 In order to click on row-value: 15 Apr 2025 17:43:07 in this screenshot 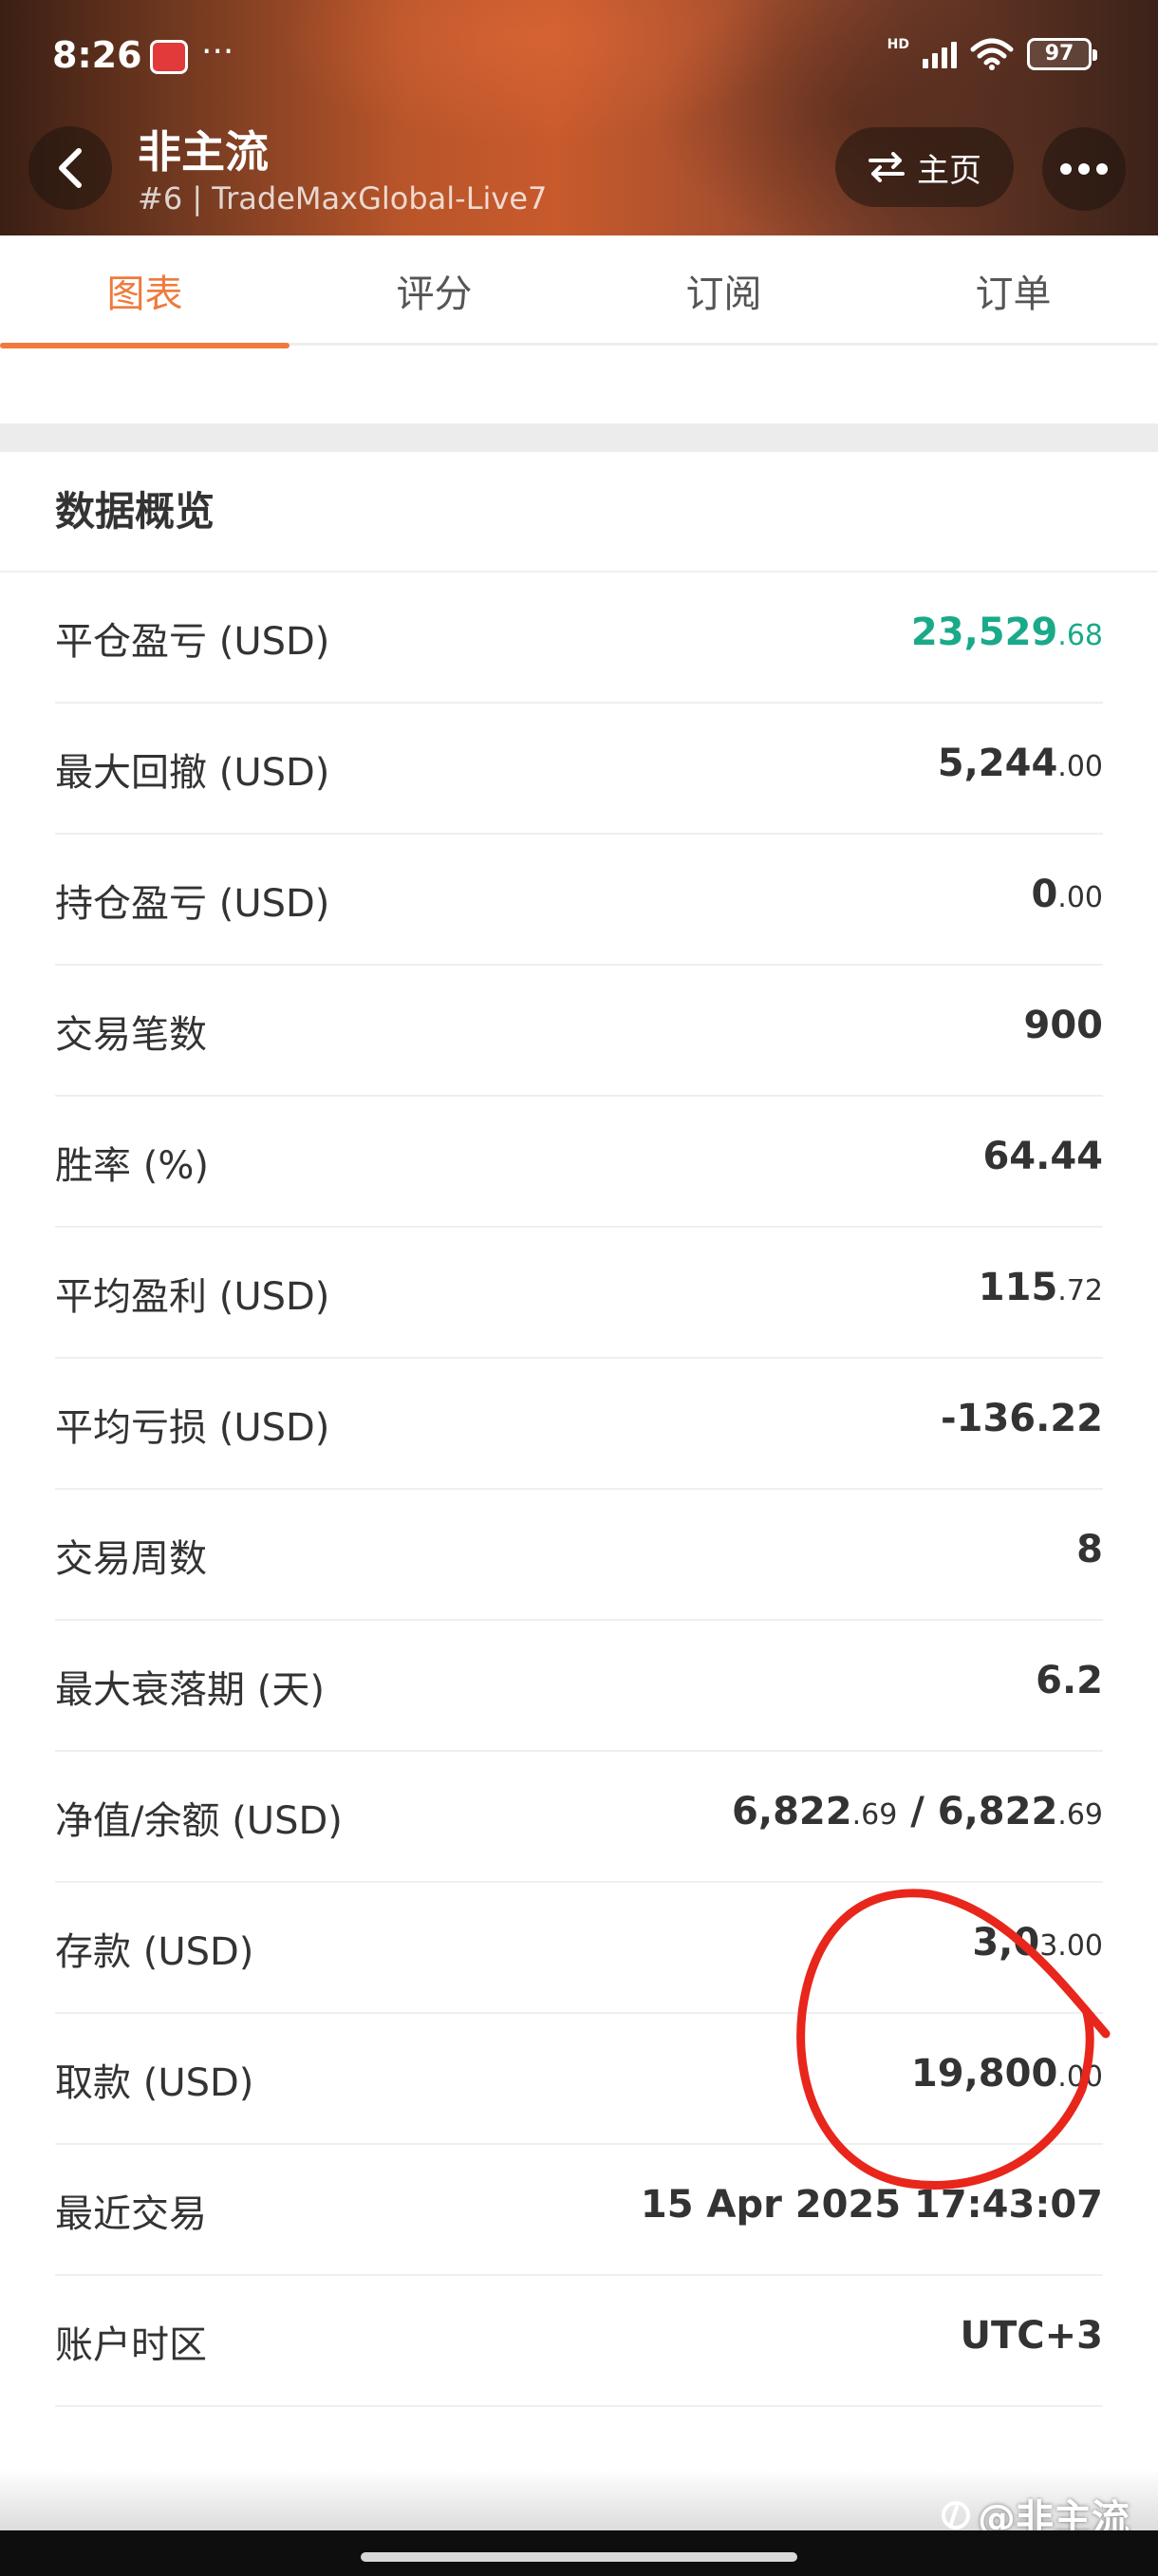, I will do `click(871, 2205)`.